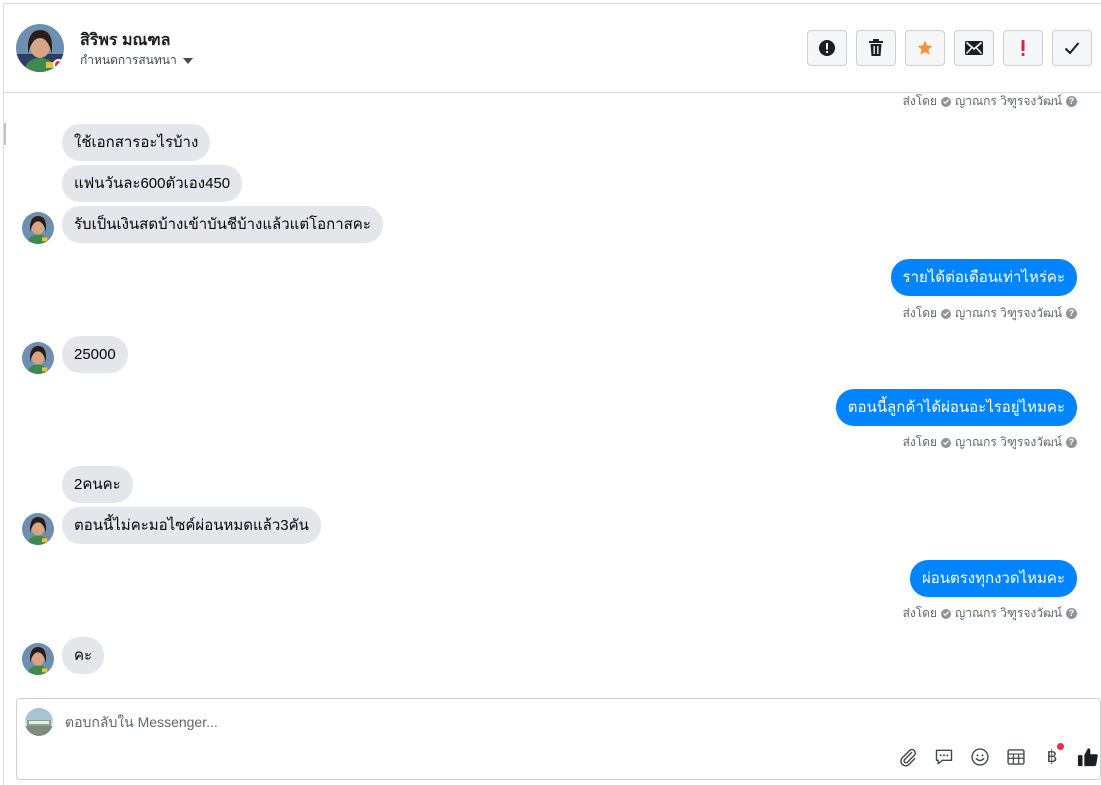 Image resolution: width=1101 pixels, height=785 pixels. I want to click on like-button, so click(1088, 757).